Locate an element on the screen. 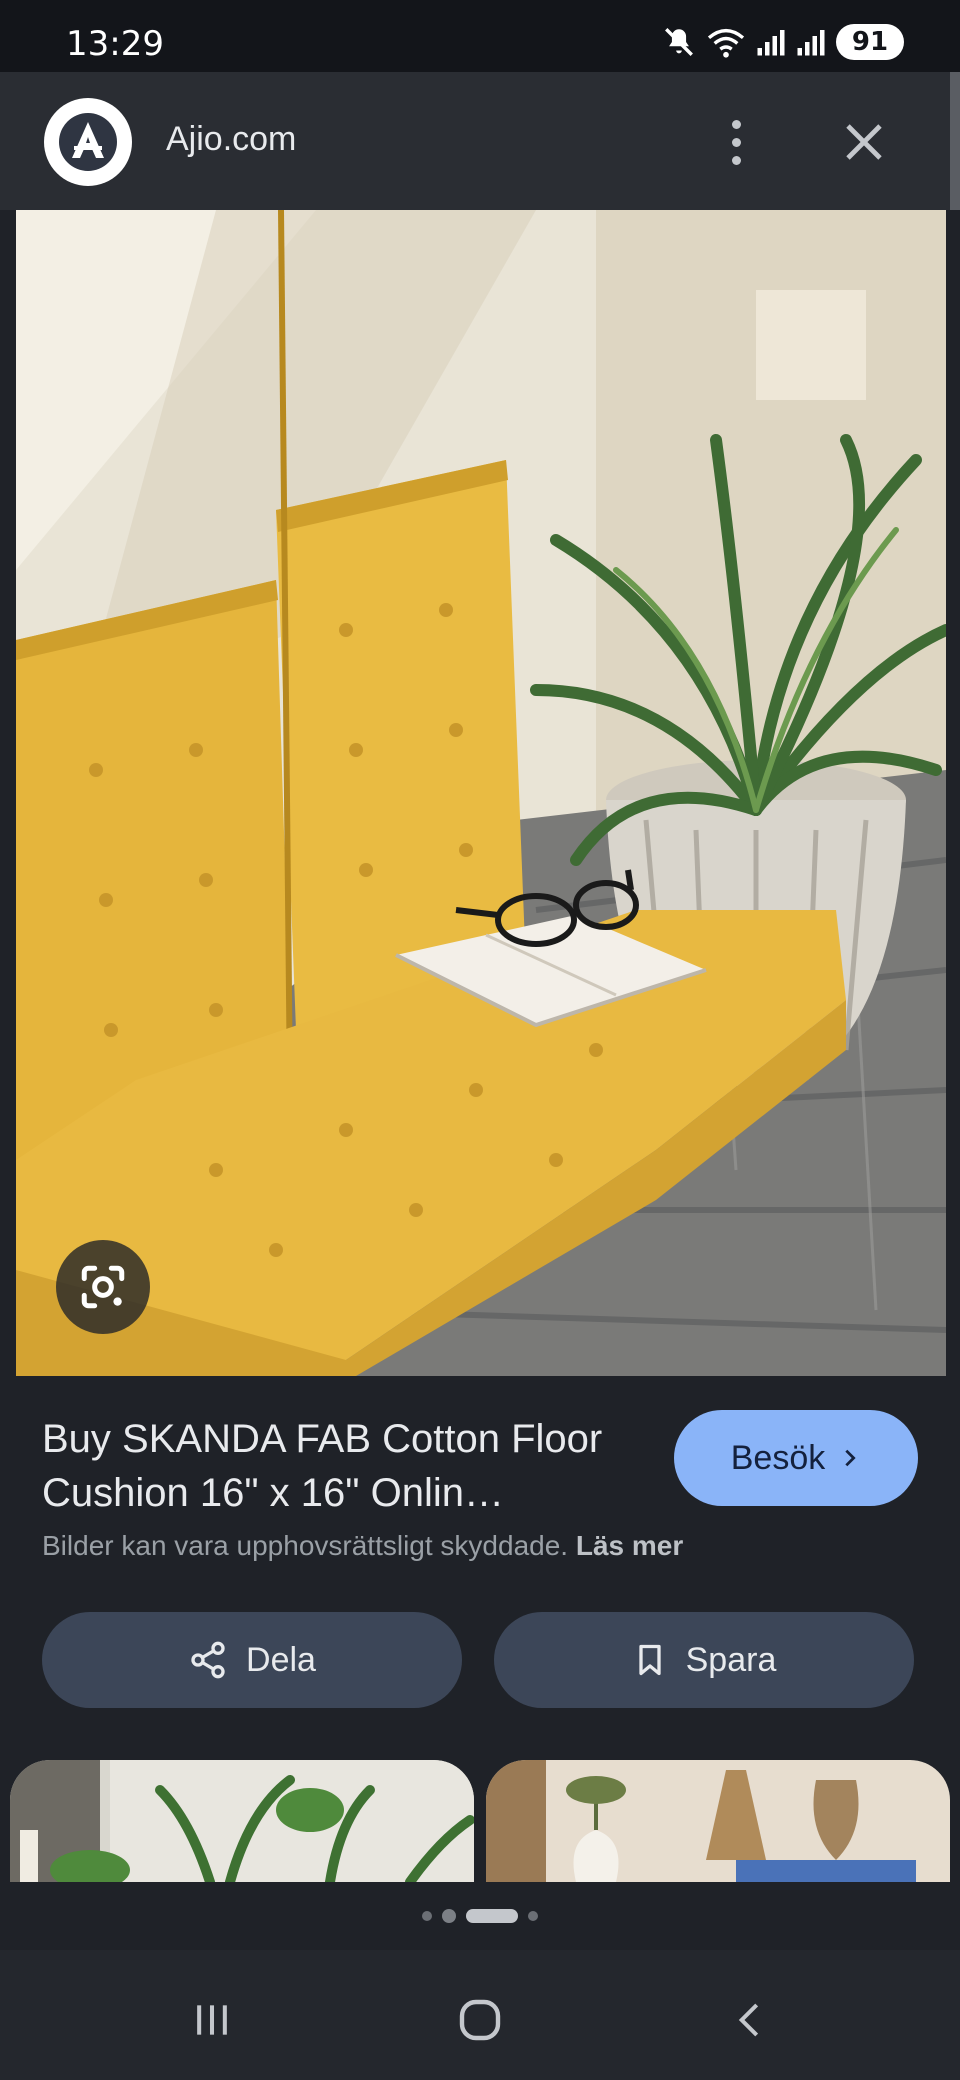  wifi-icon is located at coordinates (726, 43).